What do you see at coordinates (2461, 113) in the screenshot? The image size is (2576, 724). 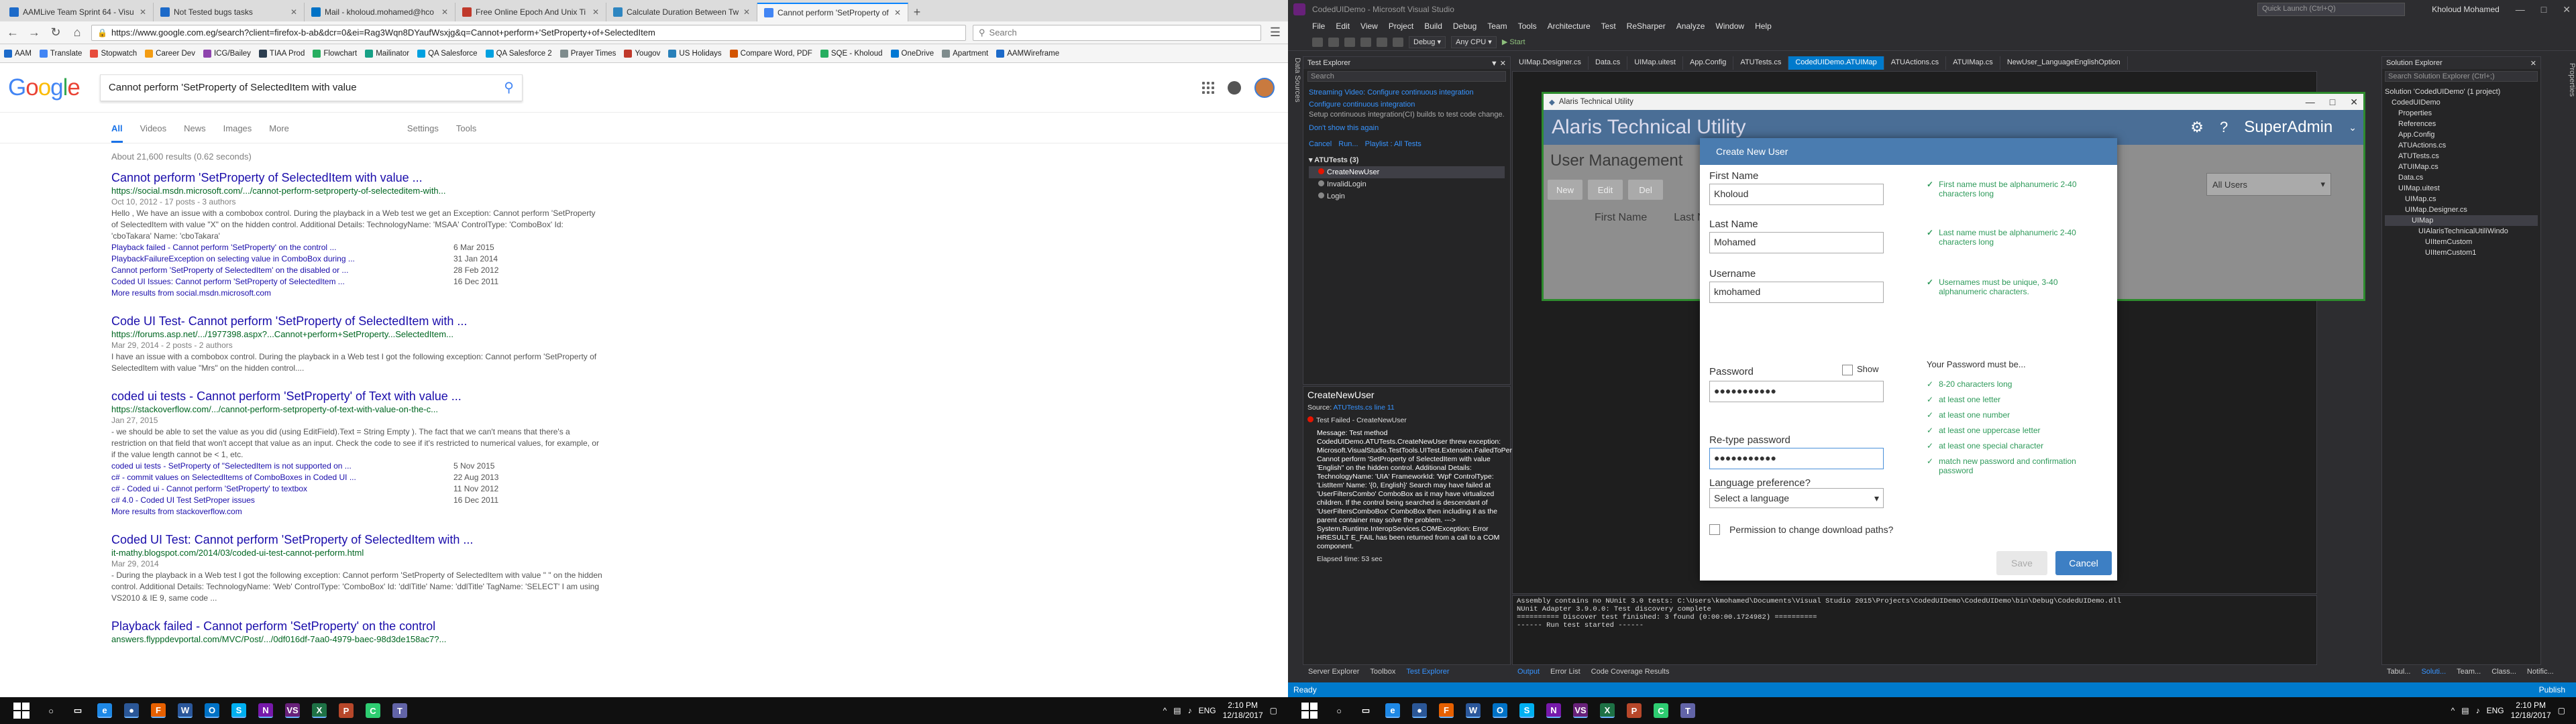 I see `solution-item: Properties` at bounding box center [2461, 113].